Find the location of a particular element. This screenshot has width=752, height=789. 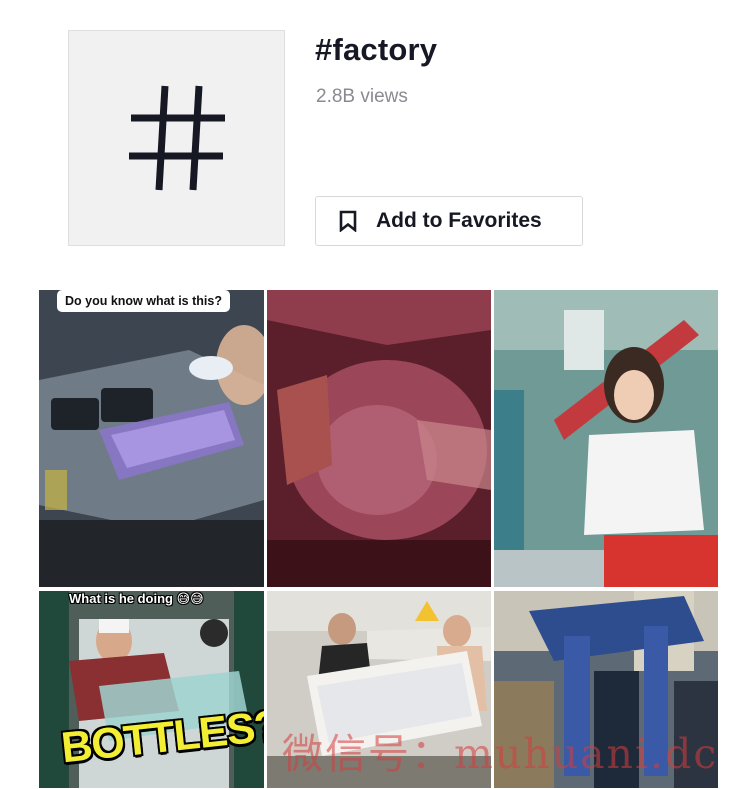

bookmark-icon is located at coordinates (348, 221).